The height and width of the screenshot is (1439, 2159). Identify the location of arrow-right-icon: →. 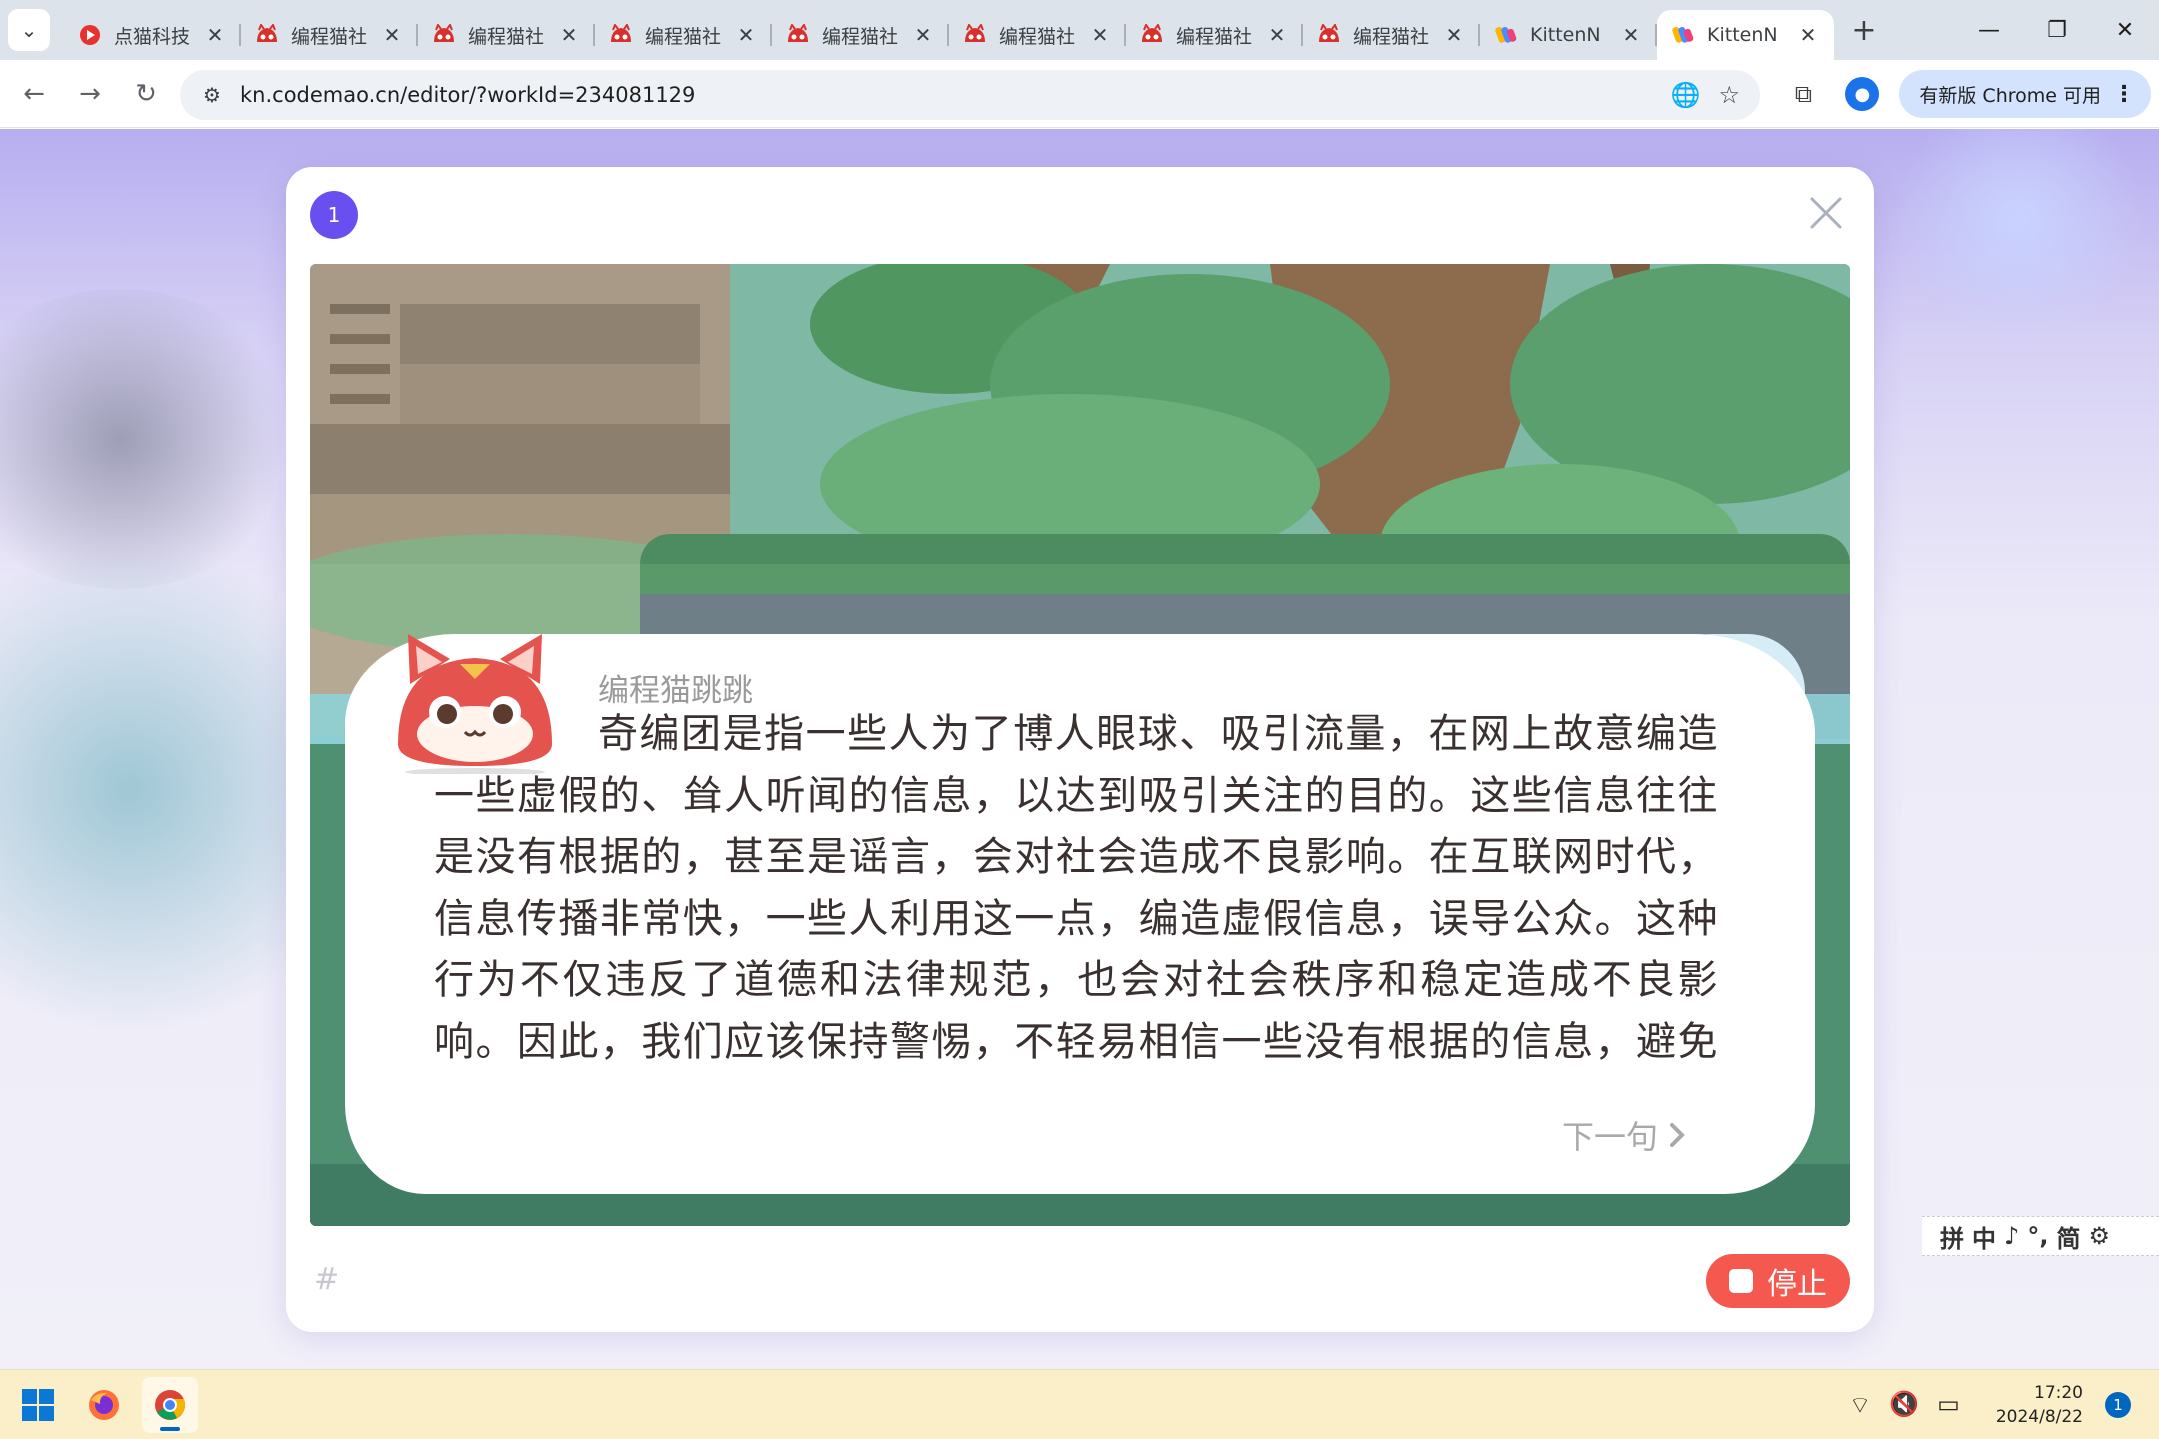
(90, 93).